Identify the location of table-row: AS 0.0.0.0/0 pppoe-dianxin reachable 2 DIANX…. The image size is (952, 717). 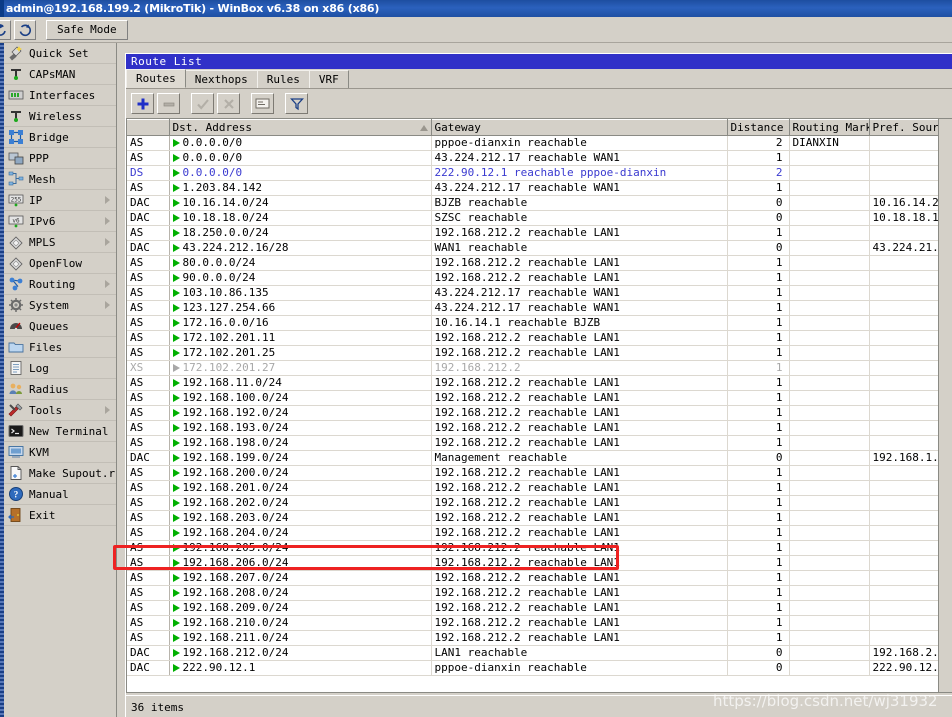
(538, 143).